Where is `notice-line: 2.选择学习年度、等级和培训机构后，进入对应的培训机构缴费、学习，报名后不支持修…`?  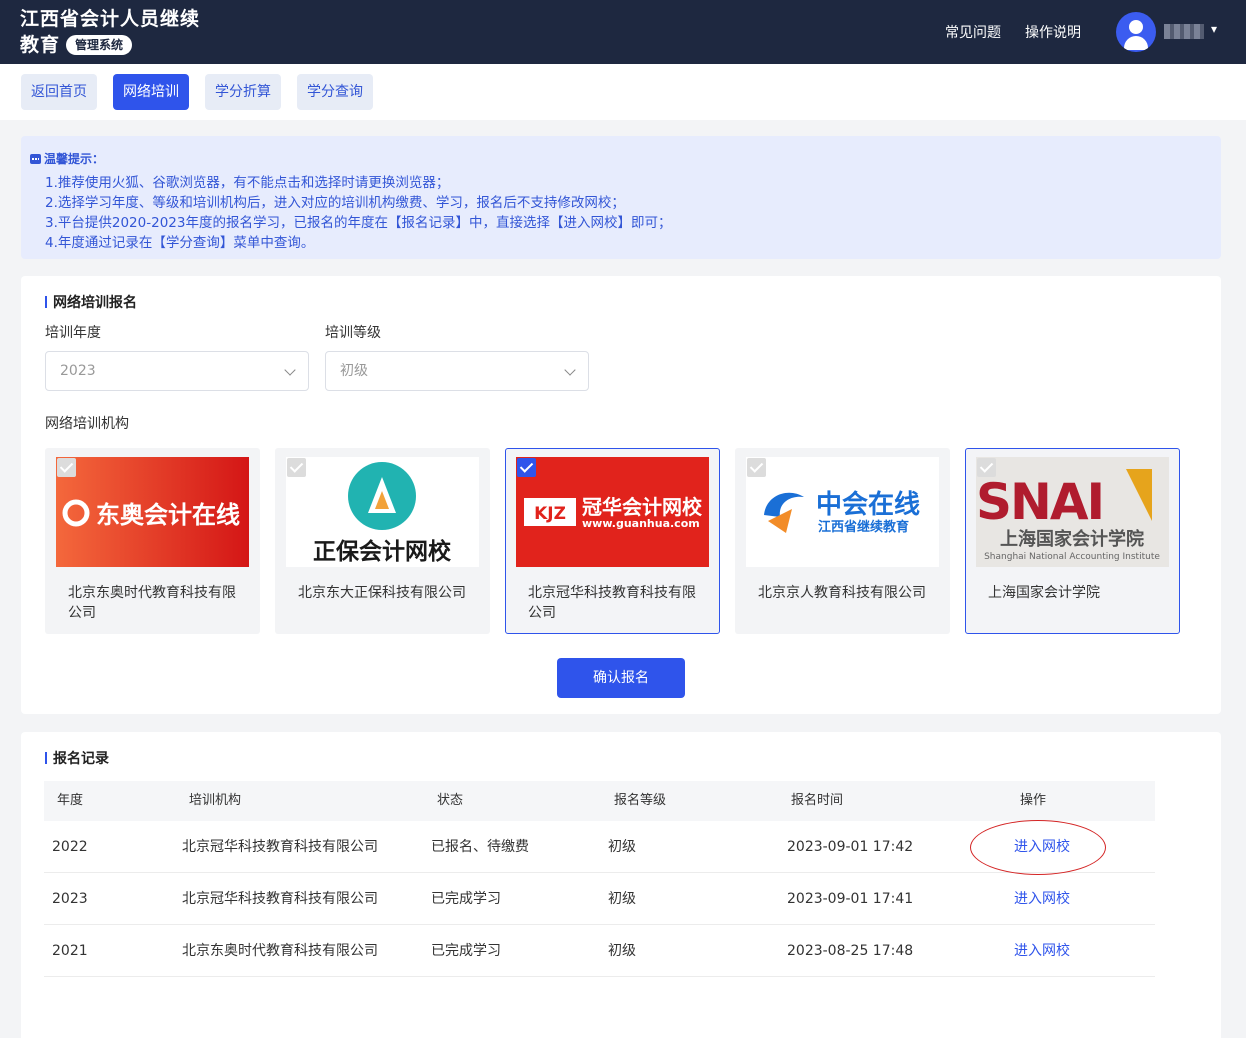 notice-line: 2.选择学习年度、等级和培训机构后，进入对应的培训机构缴费、学习，报名后不支持修… is located at coordinates (335, 203).